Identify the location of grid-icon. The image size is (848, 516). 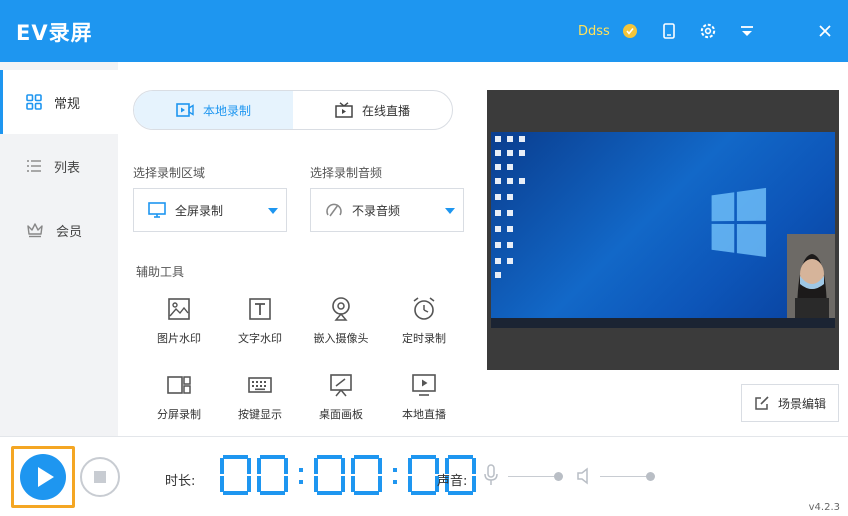
(34, 102).